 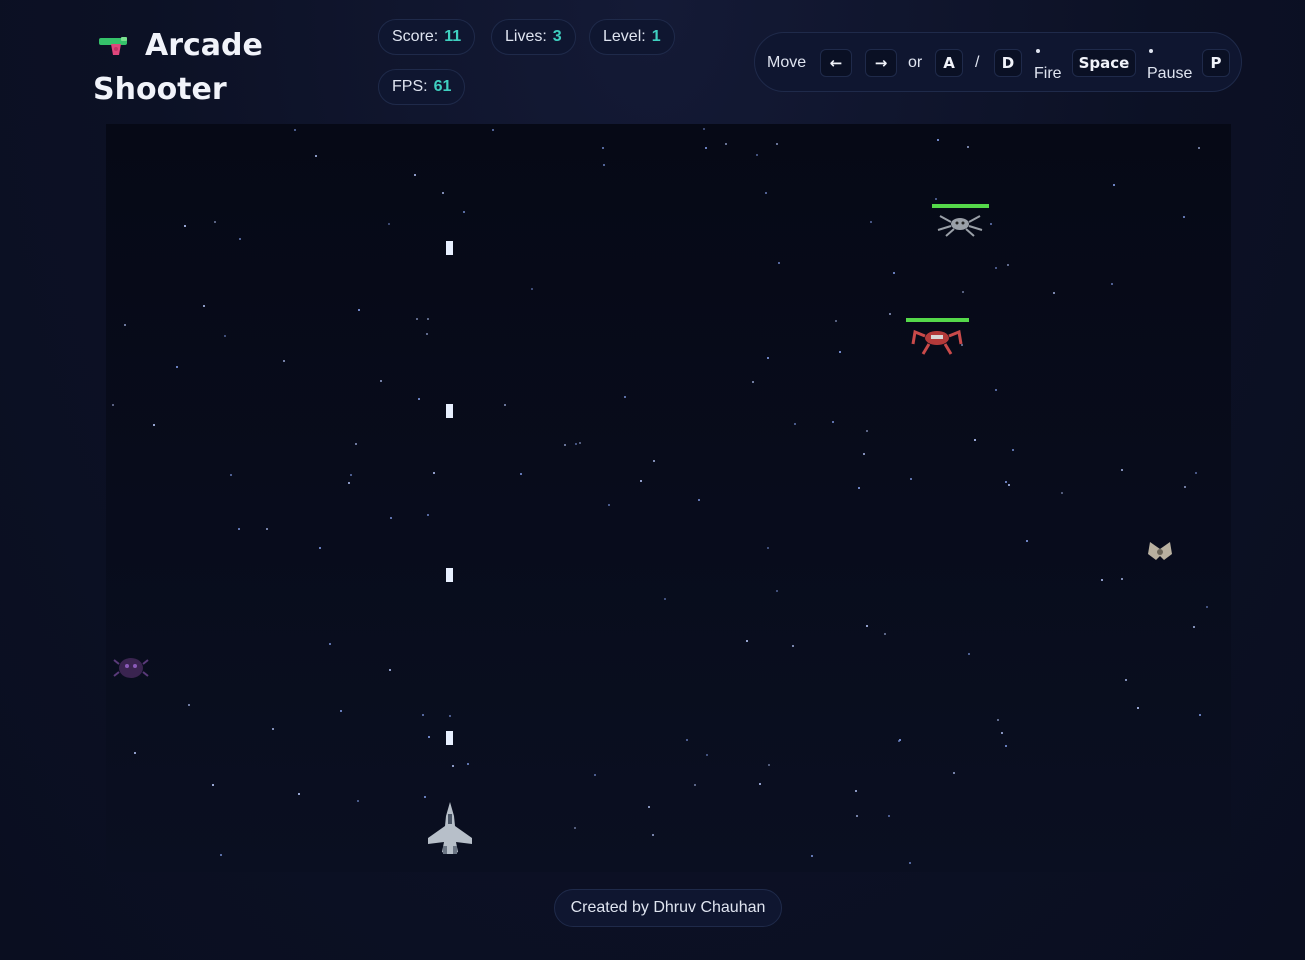 I want to click on a-key: A, so click(x=949, y=63).